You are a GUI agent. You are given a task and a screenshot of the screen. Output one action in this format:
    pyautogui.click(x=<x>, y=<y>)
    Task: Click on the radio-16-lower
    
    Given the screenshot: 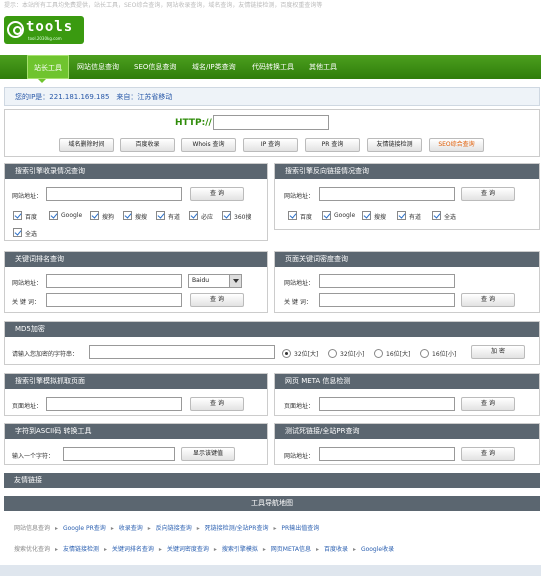 What is the action you would take?
    pyautogui.click(x=424, y=353)
    